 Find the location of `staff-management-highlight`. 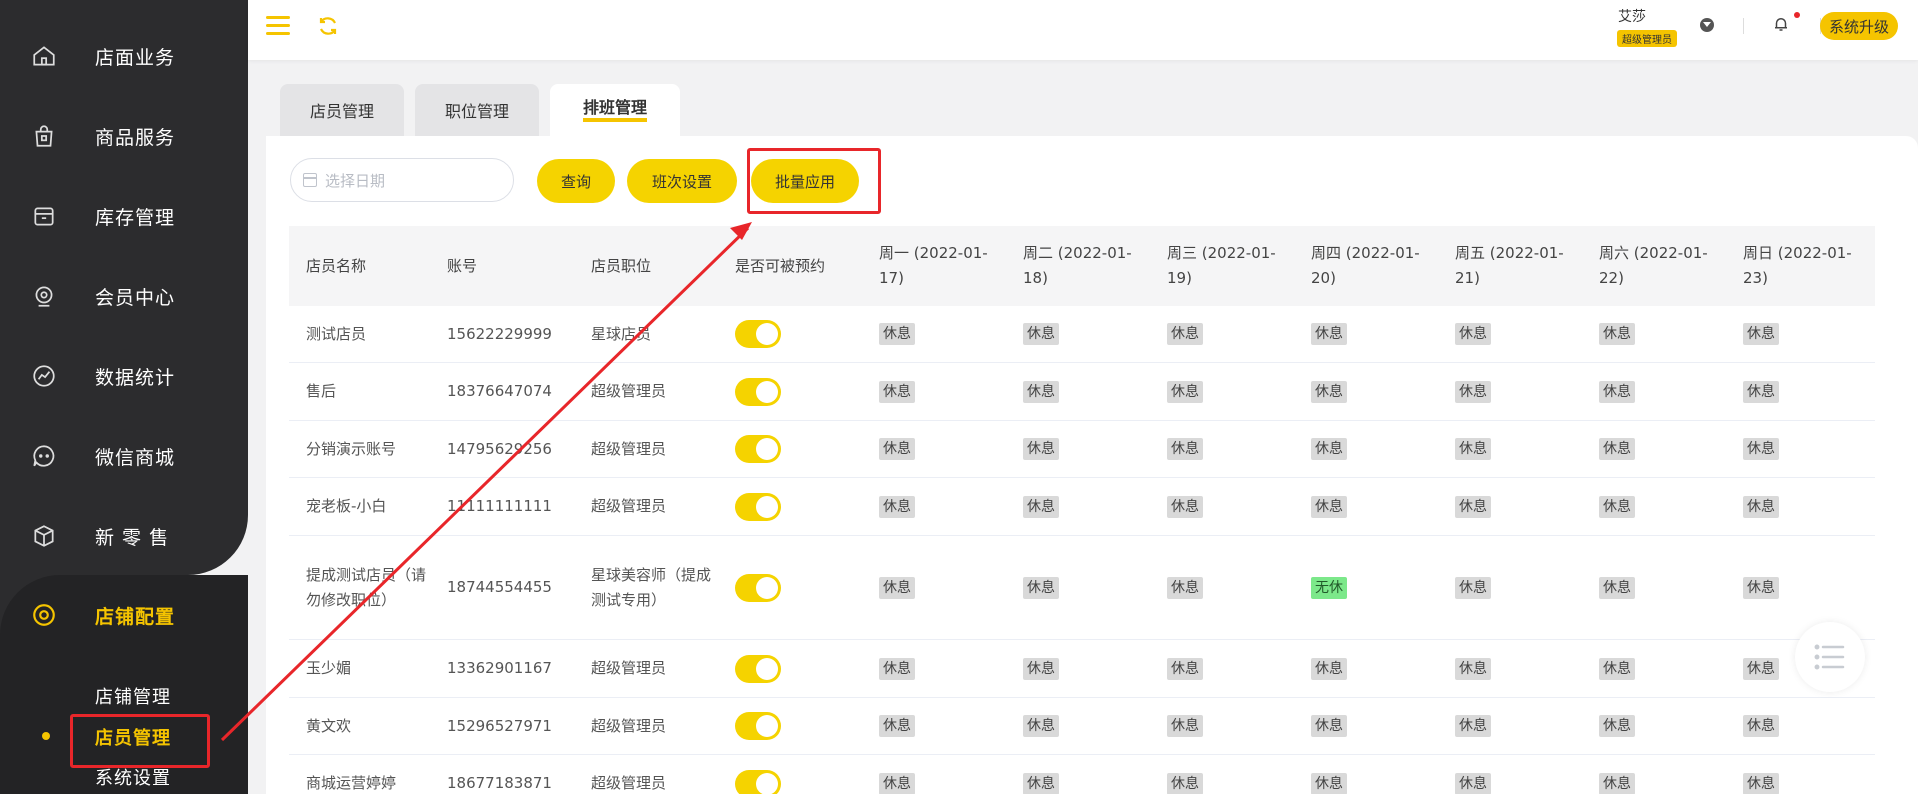

staff-management-highlight is located at coordinates (140, 741).